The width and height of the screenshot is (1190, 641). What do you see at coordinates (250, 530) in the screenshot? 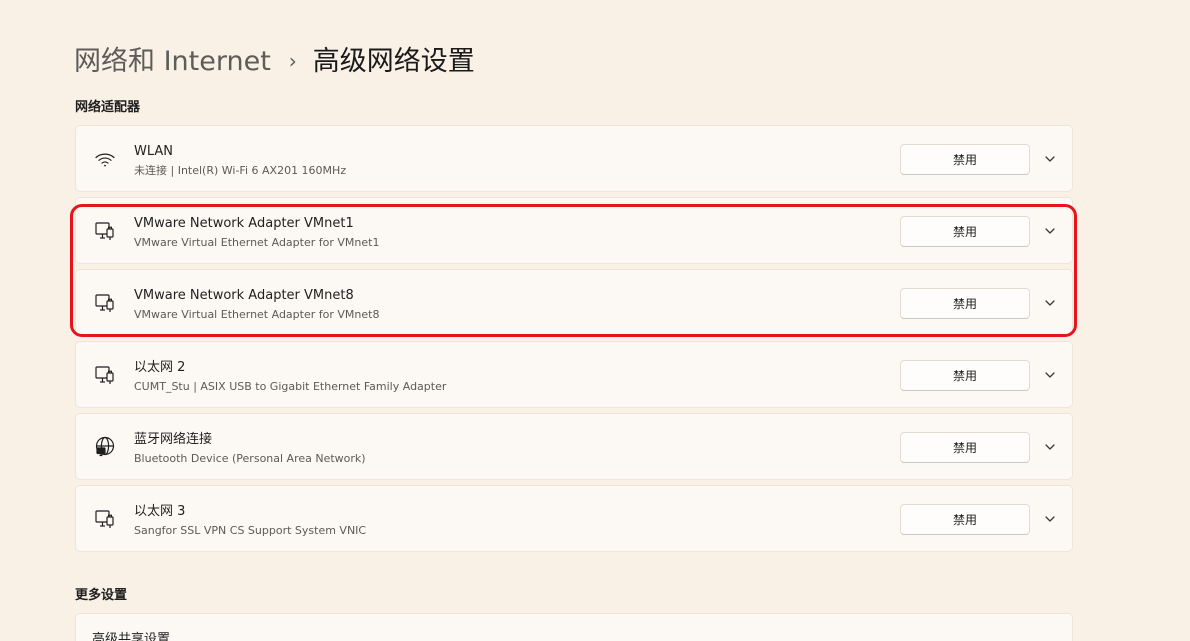
I see `adapter-description: Sangfor SSL VPN CS Support System VNIC` at bounding box center [250, 530].